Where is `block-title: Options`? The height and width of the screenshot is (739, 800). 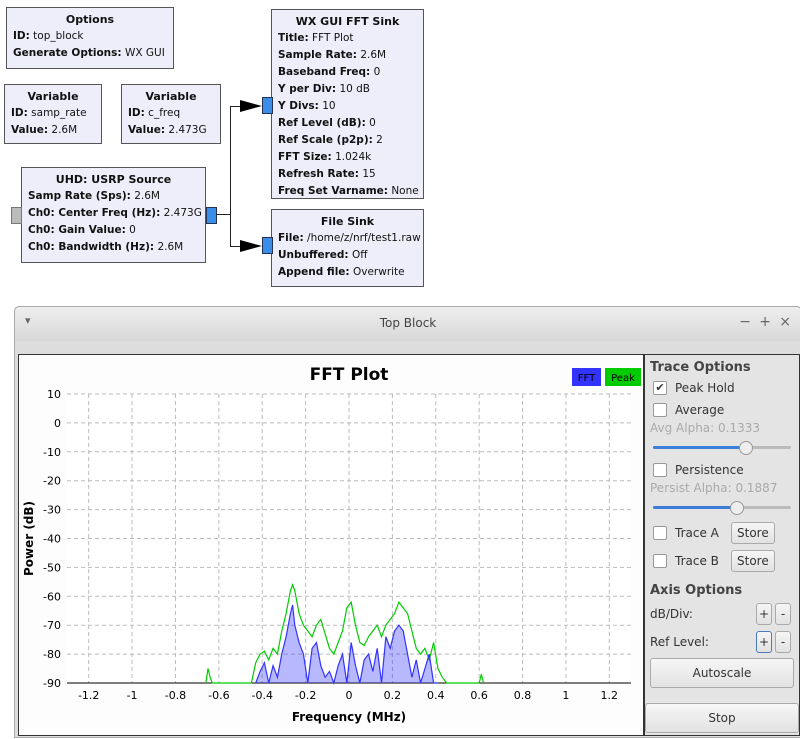
block-title: Options is located at coordinates (90, 19).